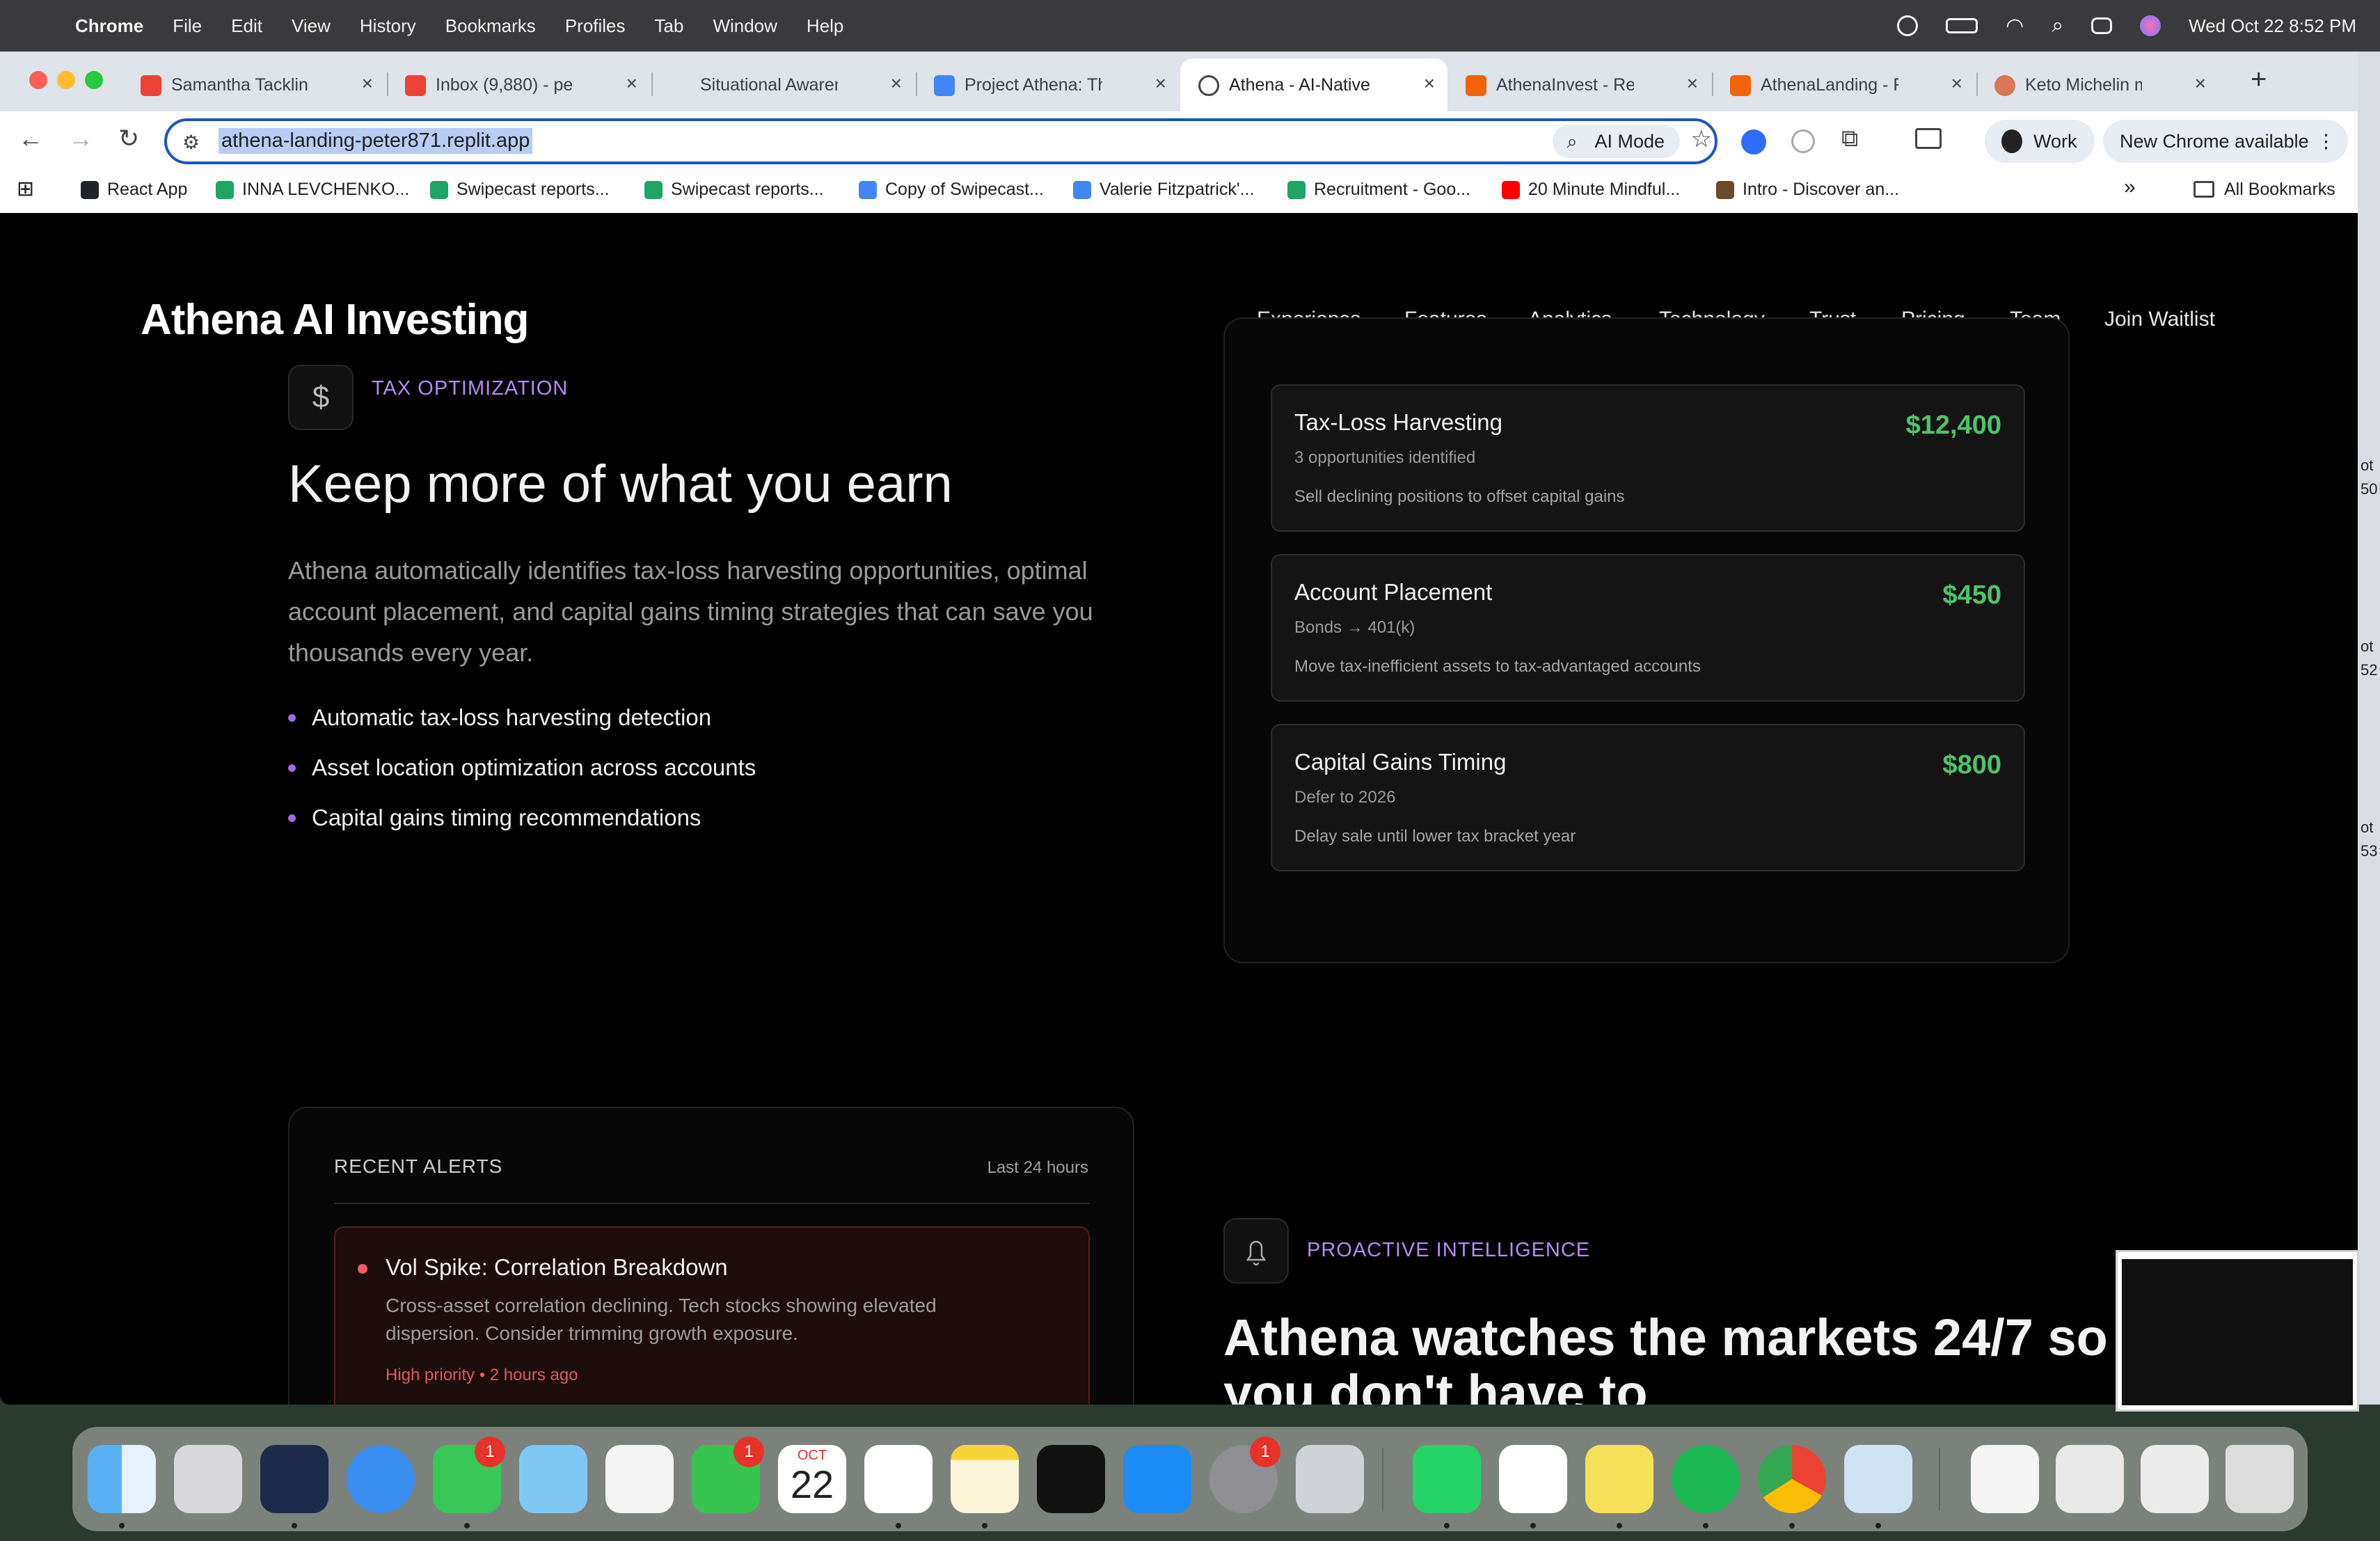  I want to click on menu-bookmarks: Bookmarks, so click(490, 26).